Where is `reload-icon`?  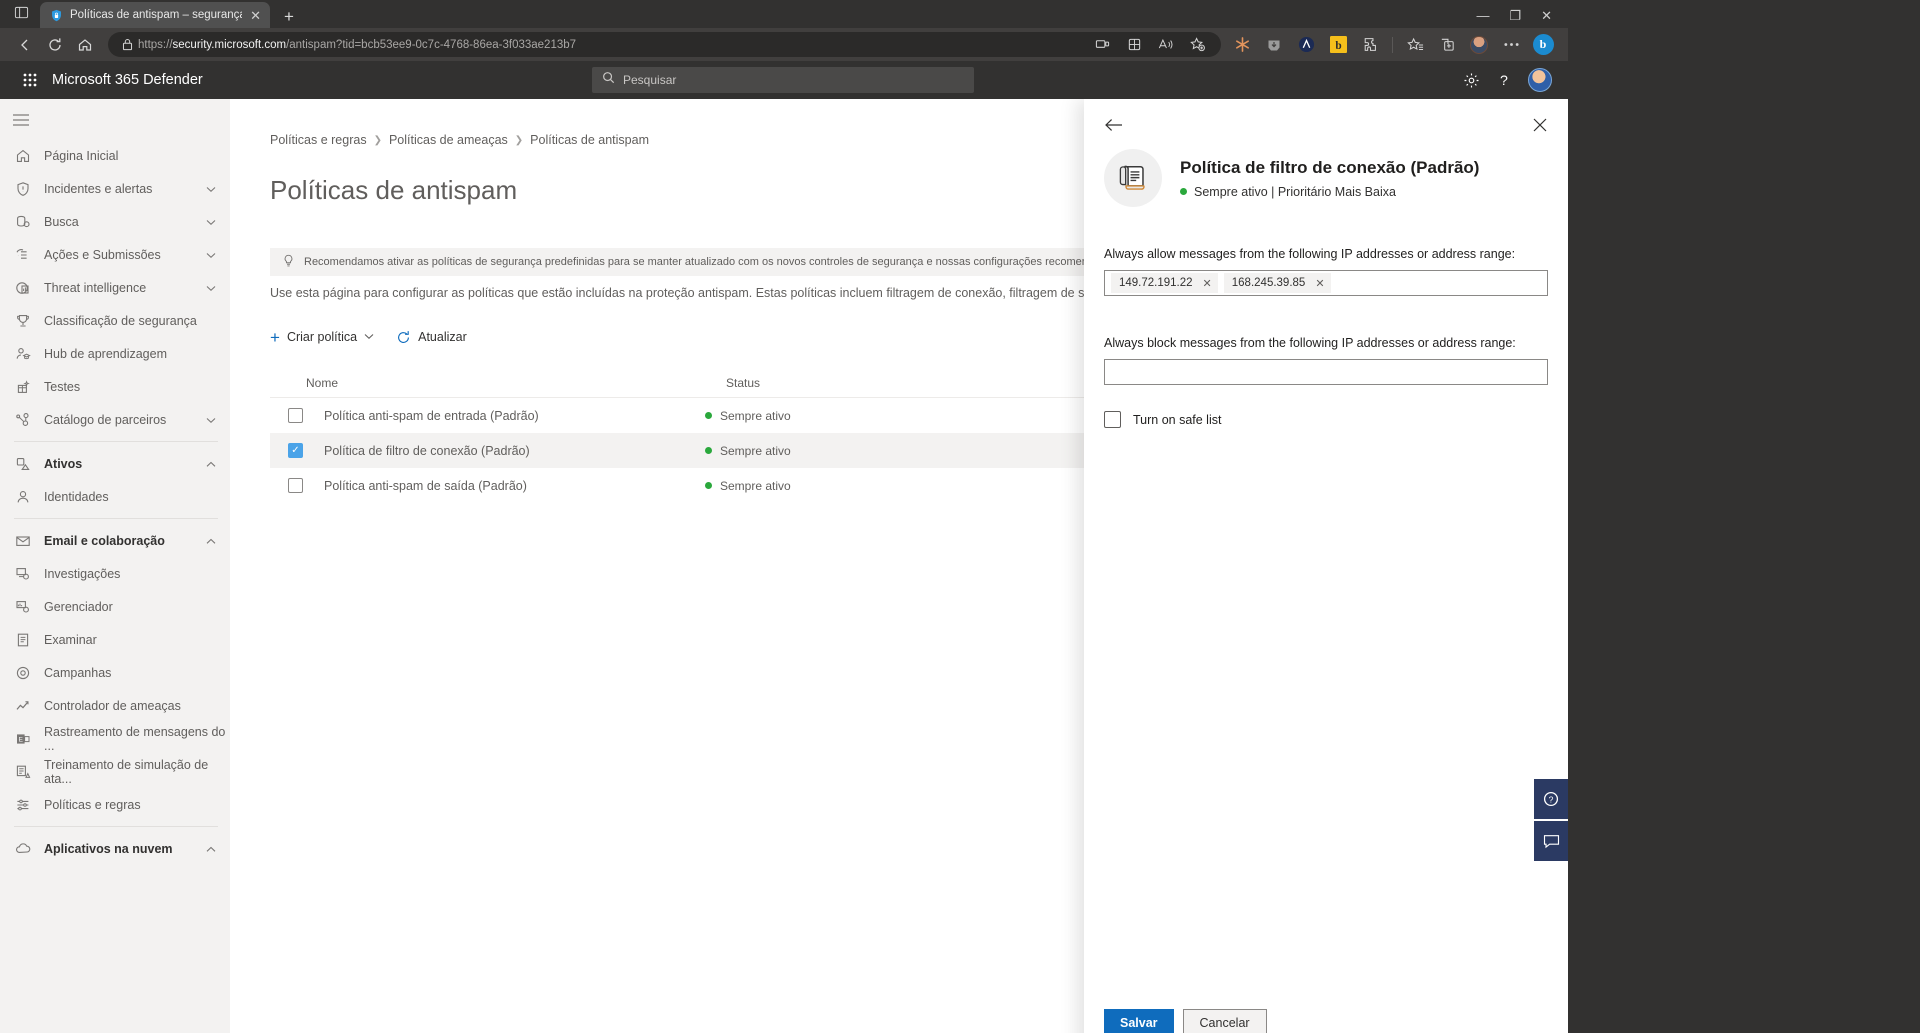 reload-icon is located at coordinates (55, 45).